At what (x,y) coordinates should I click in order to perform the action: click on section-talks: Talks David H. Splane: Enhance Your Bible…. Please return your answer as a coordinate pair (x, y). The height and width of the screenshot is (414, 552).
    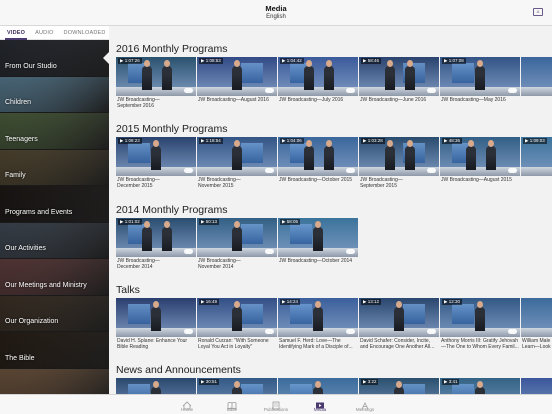
    Looking at the image, I should click on (334, 317).